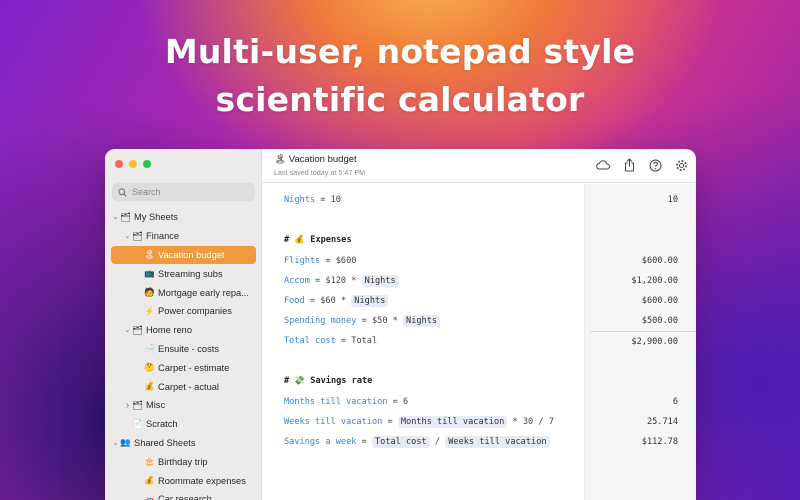 This screenshot has width=800, height=500. Describe the element at coordinates (149, 348) in the screenshot. I see `sheet-emoji-icon: 🛁` at that location.